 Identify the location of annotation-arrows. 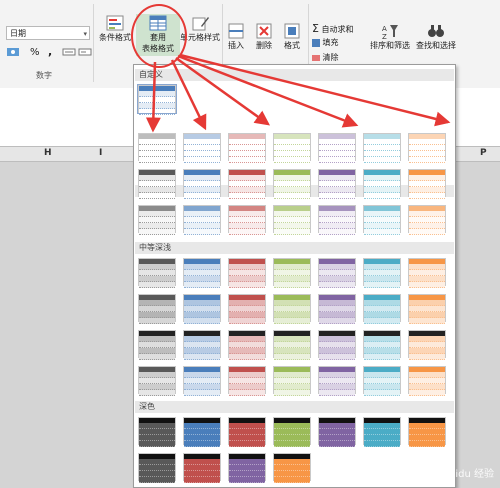
(298, 93).